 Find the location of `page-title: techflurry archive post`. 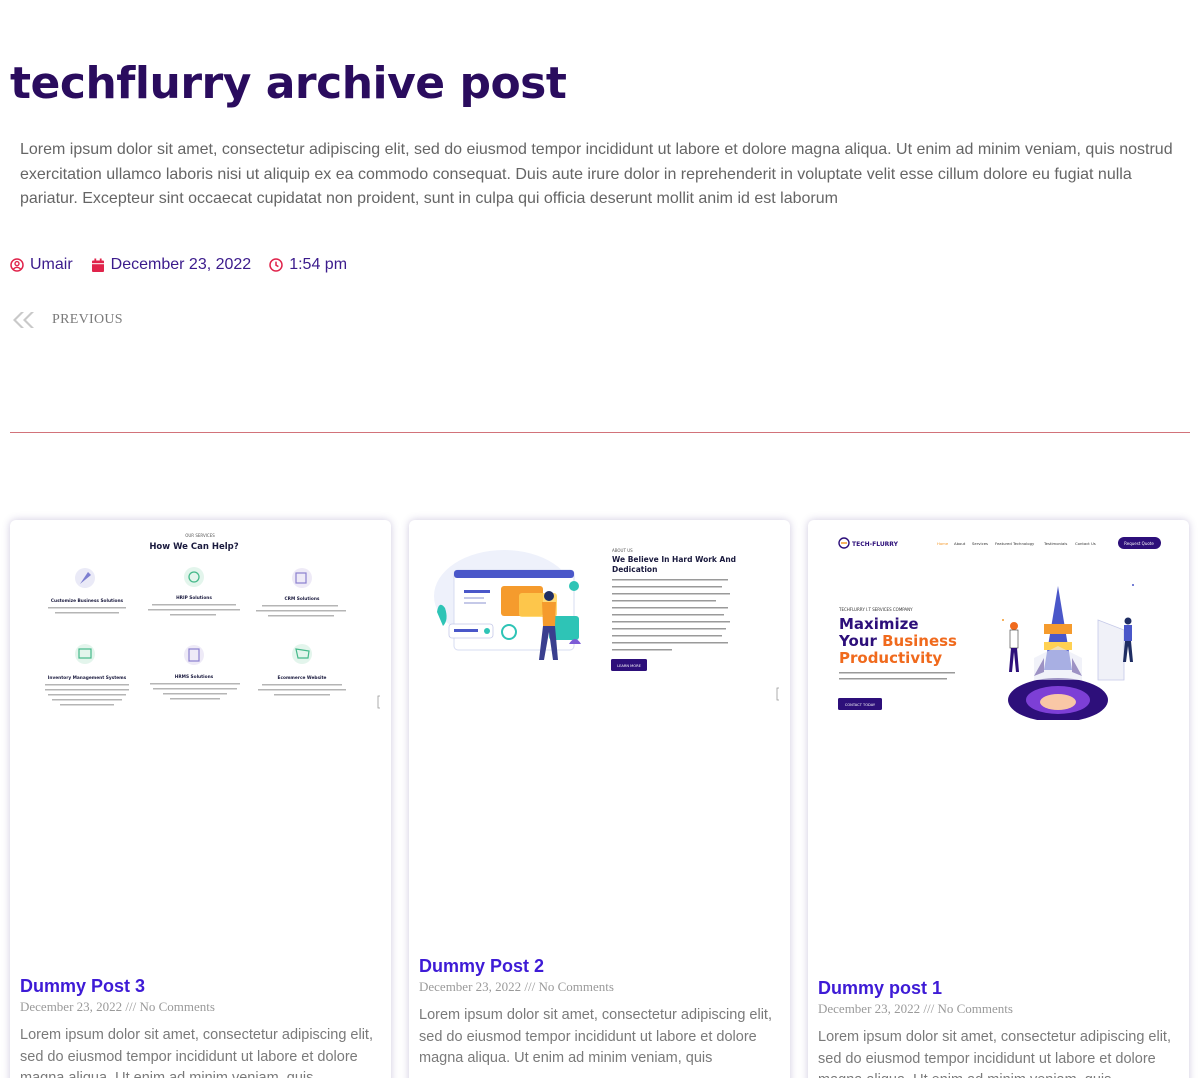

page-title: techflurry archive post is located at coordinates (288, 83).